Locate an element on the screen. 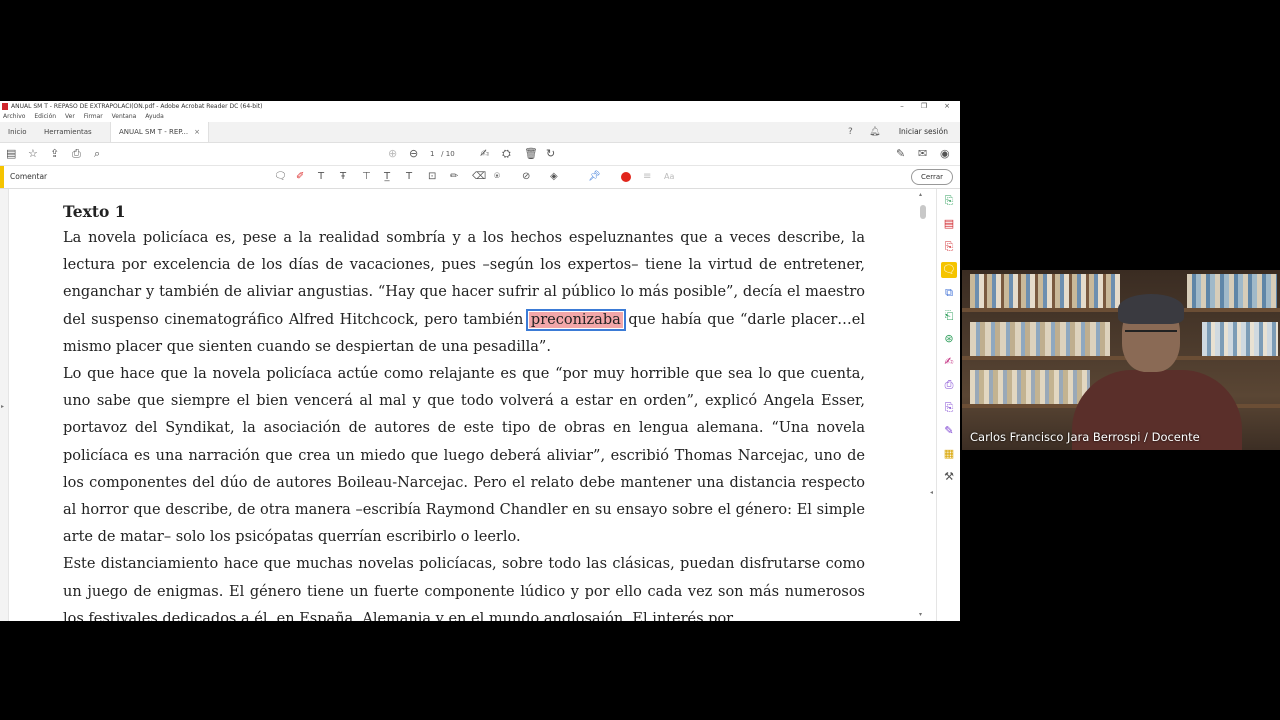 This screenshot has height=720, width=1280. replace-text-icon: ⊤ is located at coordinates (366, 177).